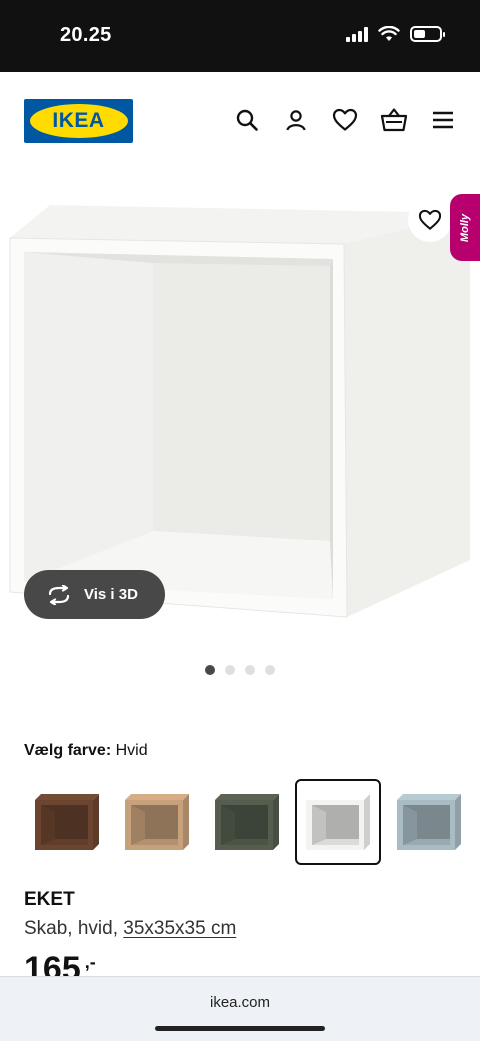 This screenshot has width=480, height=1041. I want to click on status-icons, so click(395, 34).